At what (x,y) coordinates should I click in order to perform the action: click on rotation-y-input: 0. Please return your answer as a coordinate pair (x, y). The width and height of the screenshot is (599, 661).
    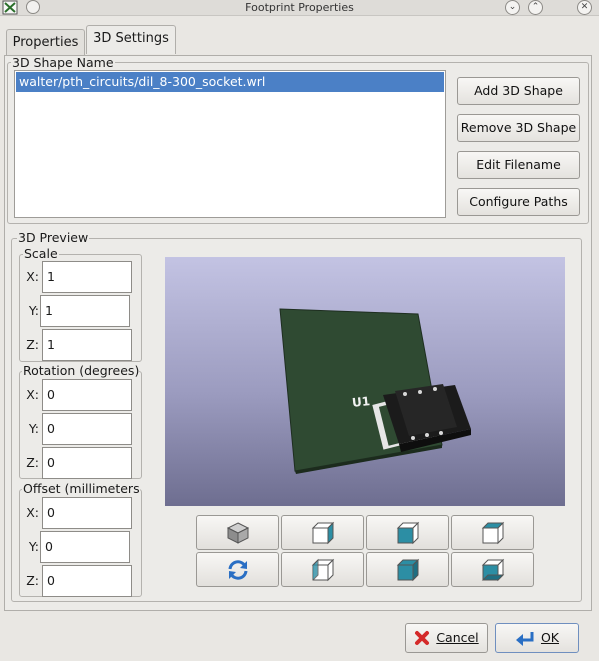
    Looking at the image, I should click on (87, 429).